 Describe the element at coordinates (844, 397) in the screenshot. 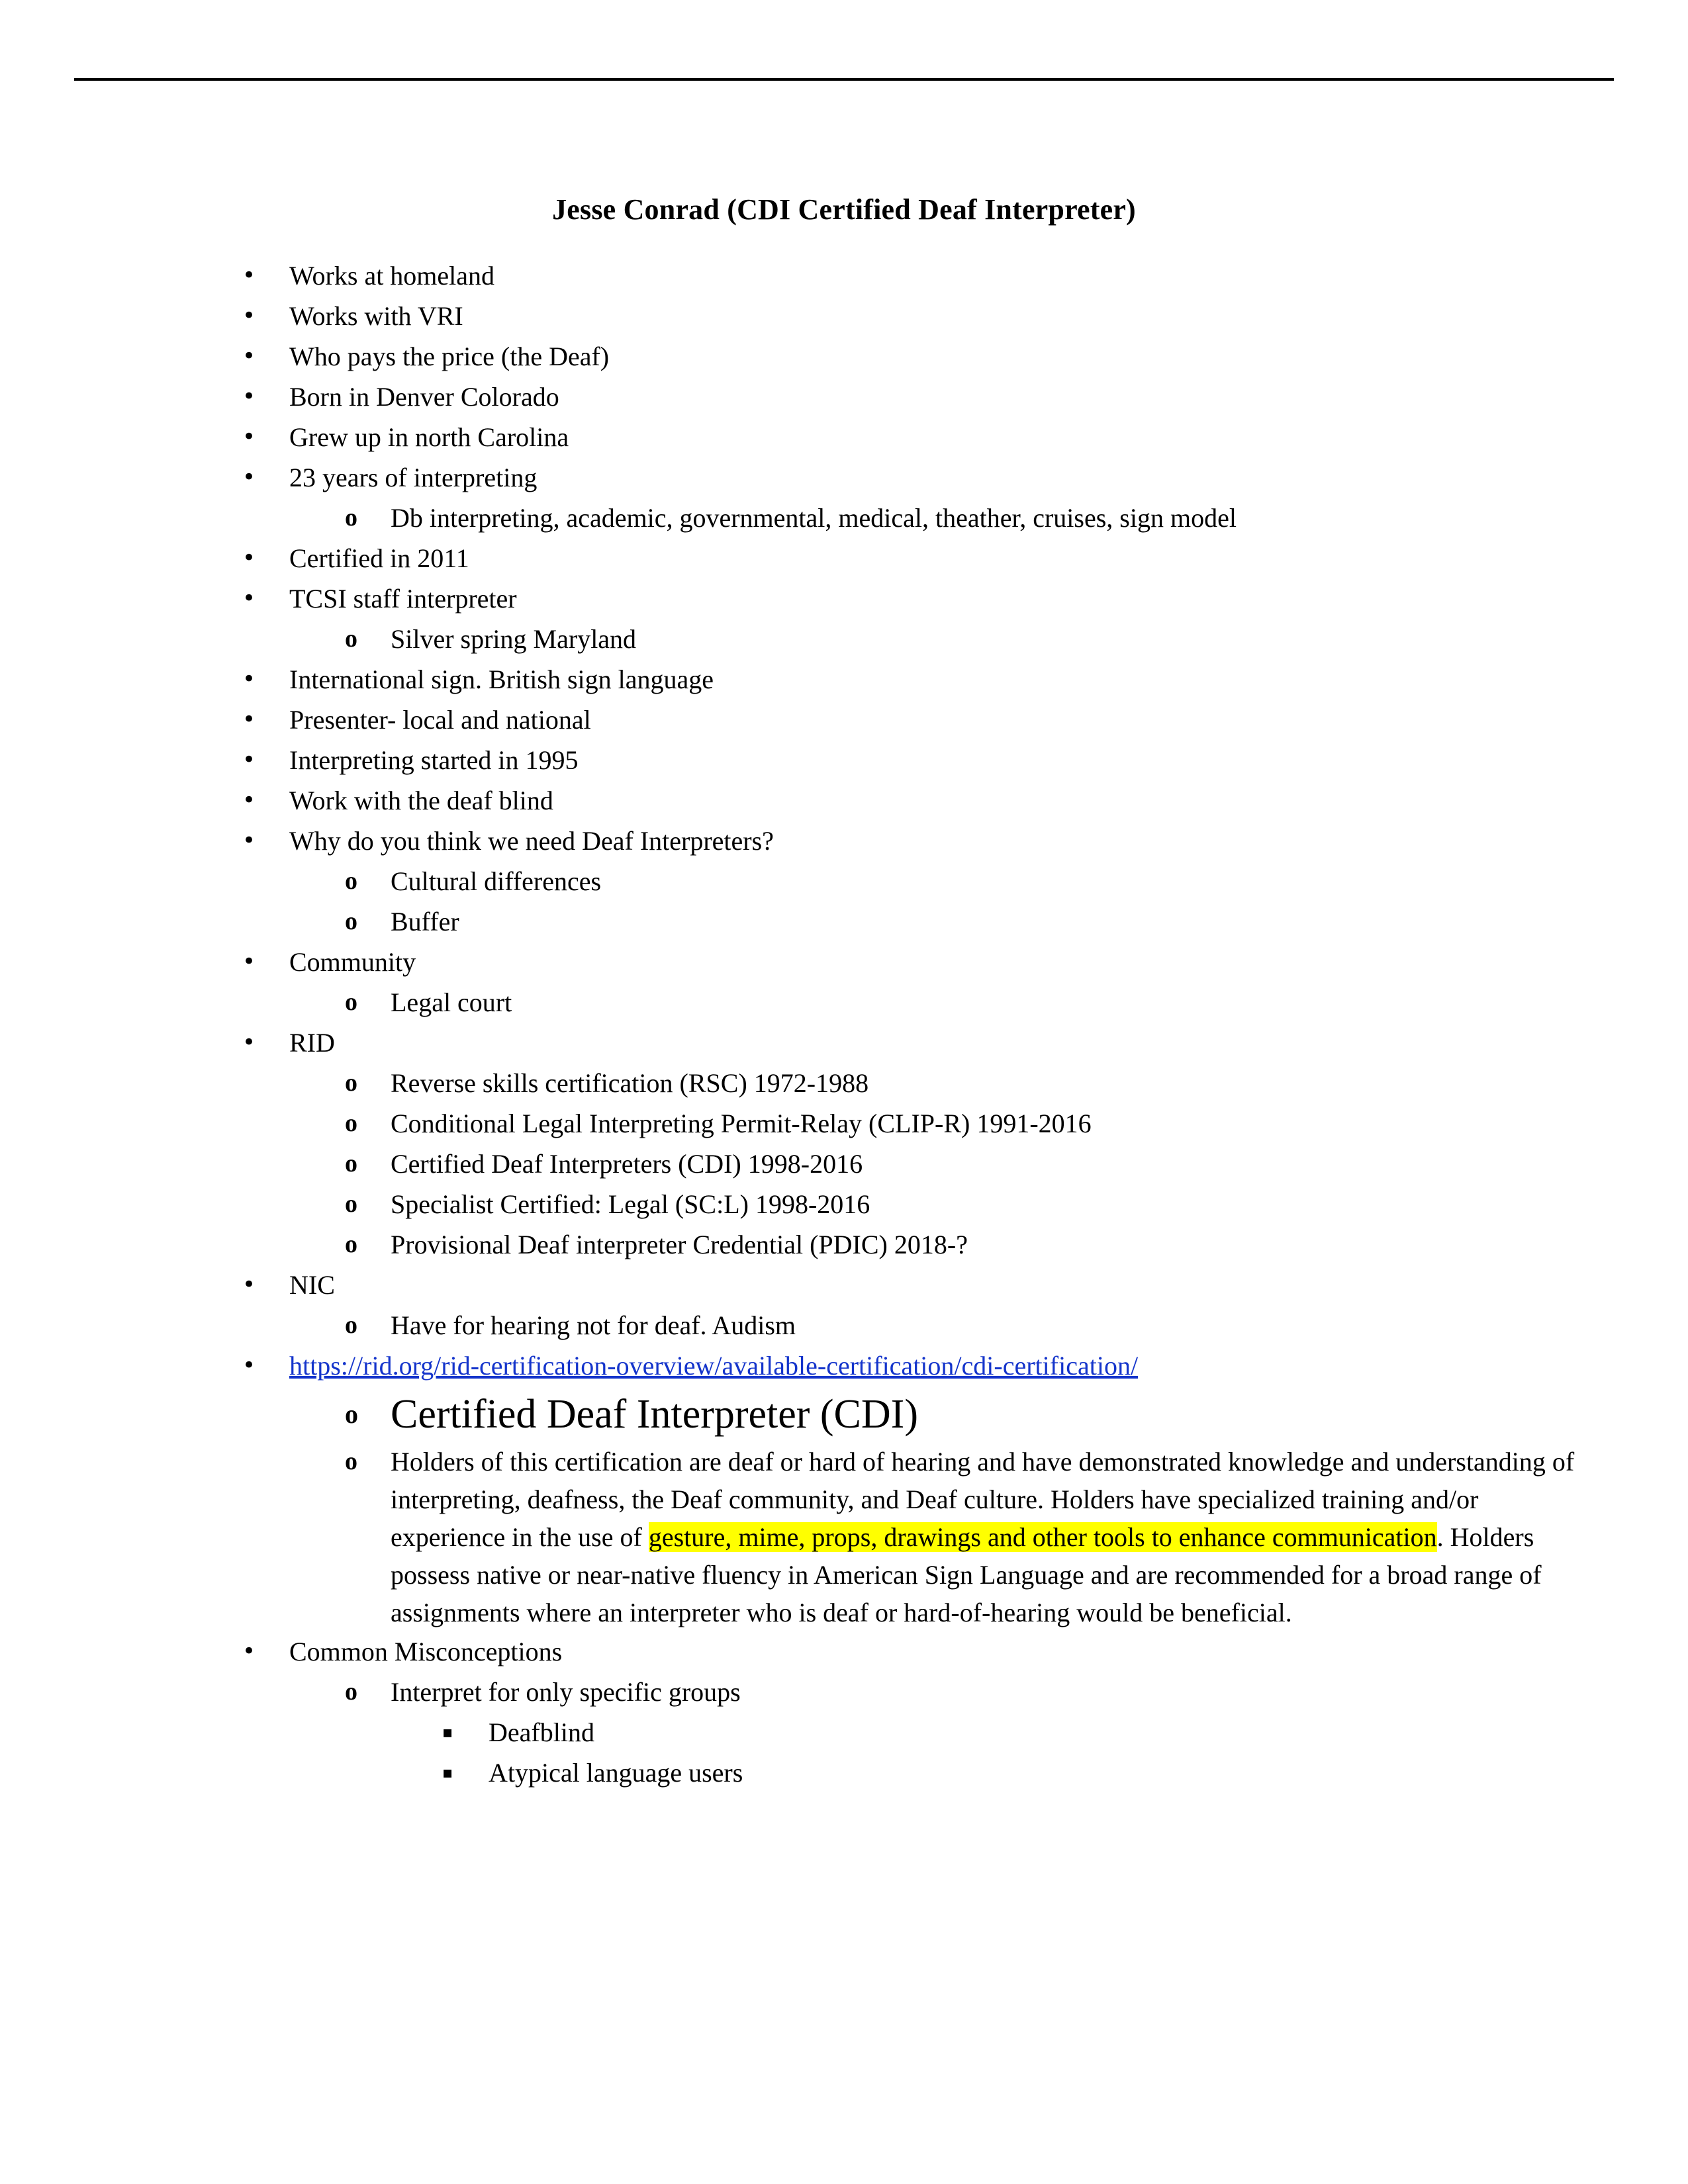

I see `list-item: • Born in Denver Colorado` at that location.